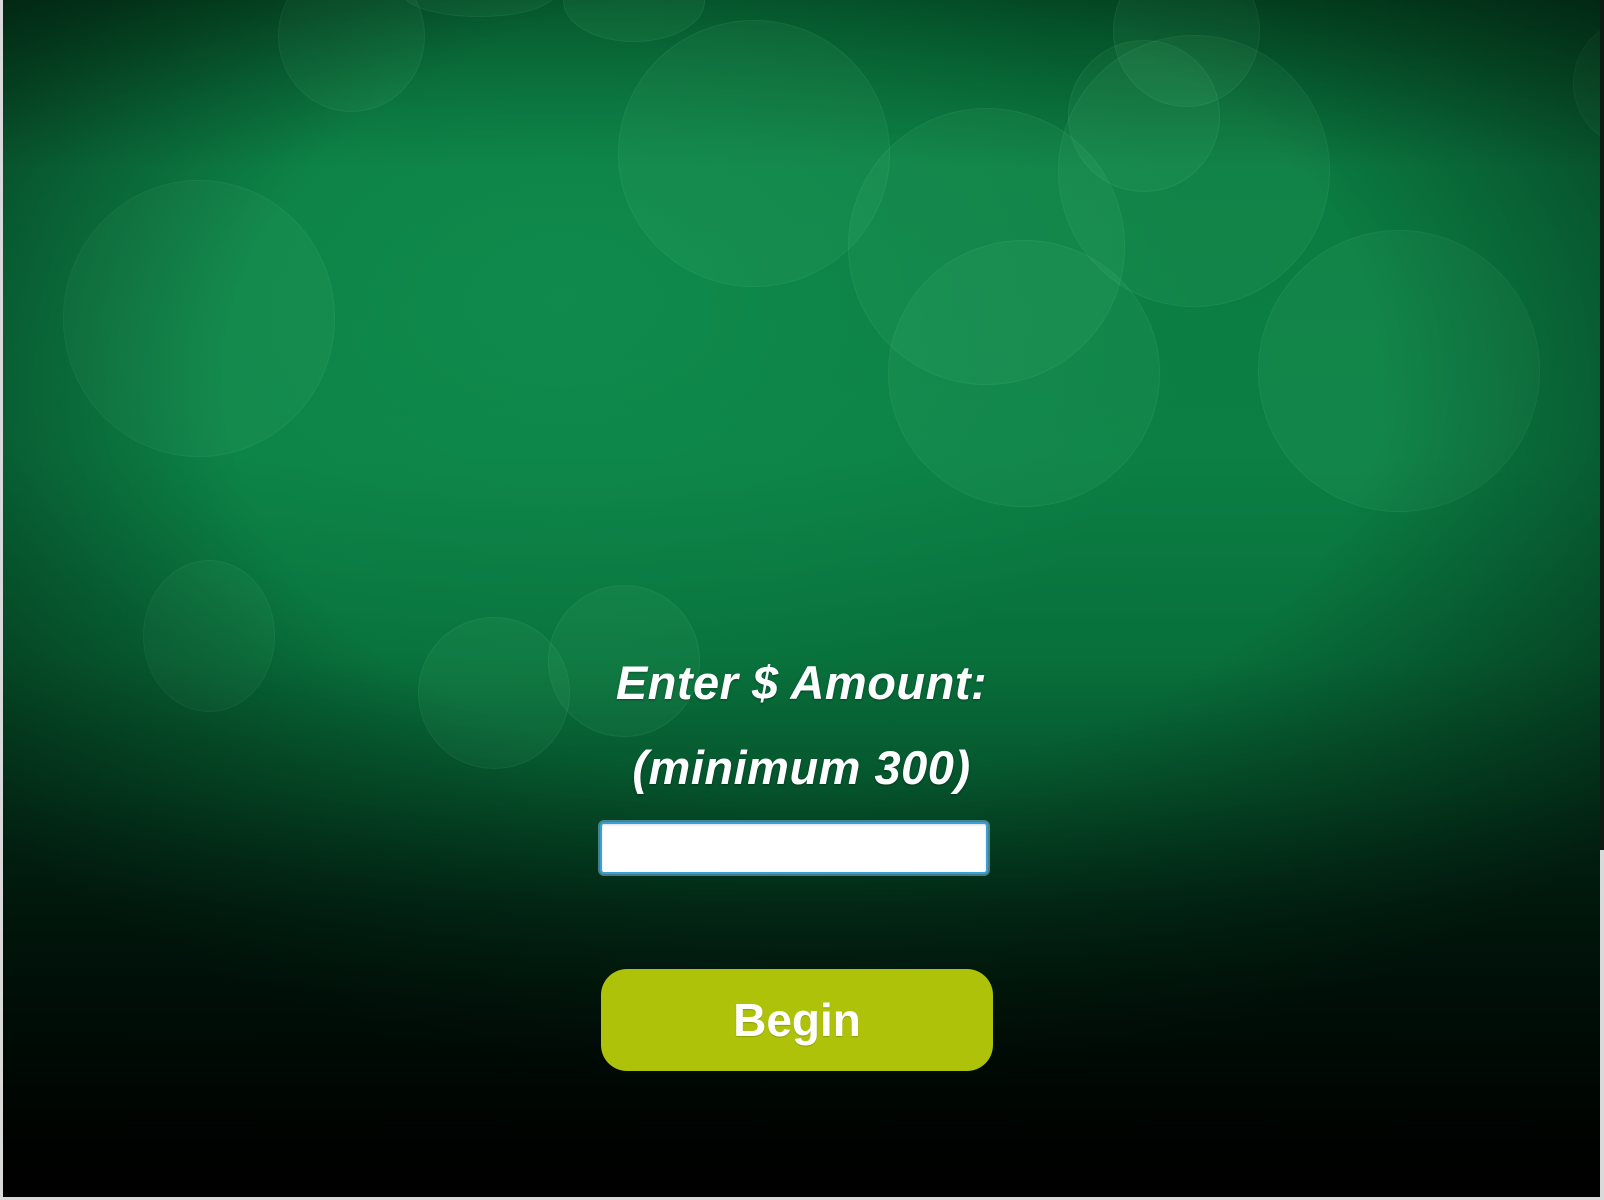  What do you see at coordinates (797, 1020) in the screenshot?
I see `begin-button: Begin` at bounding box center [797, 1020].